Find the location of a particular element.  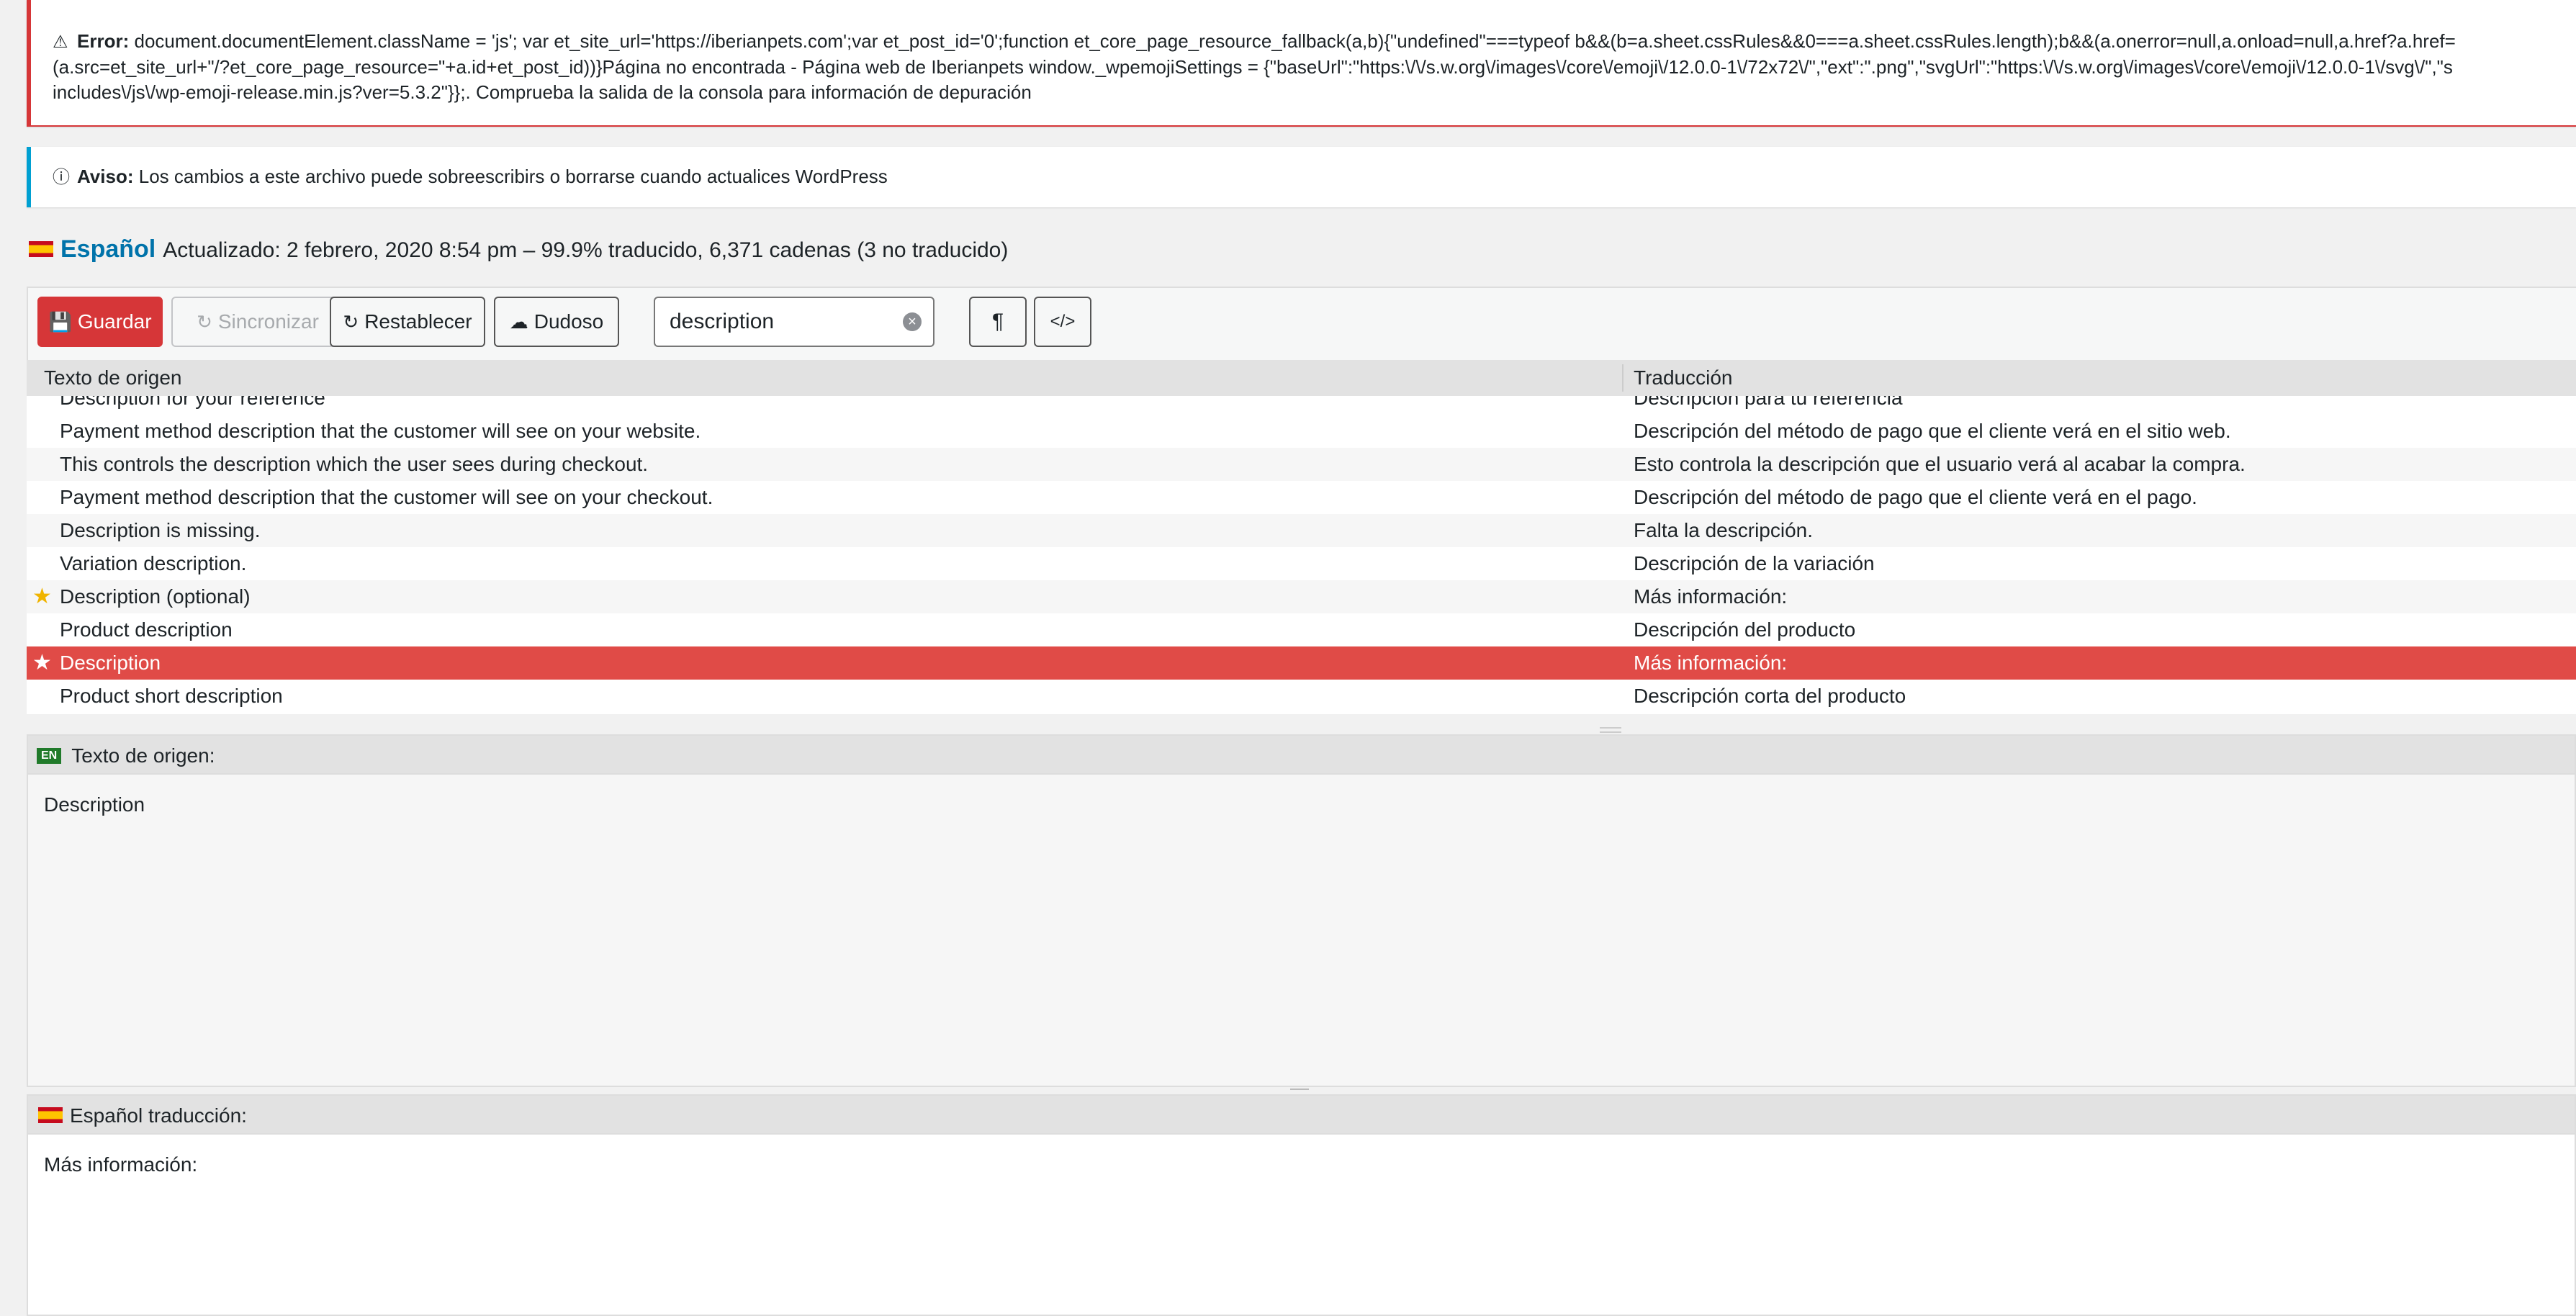

save-button: 💾 Guardar is located at coordinates (100, 322).